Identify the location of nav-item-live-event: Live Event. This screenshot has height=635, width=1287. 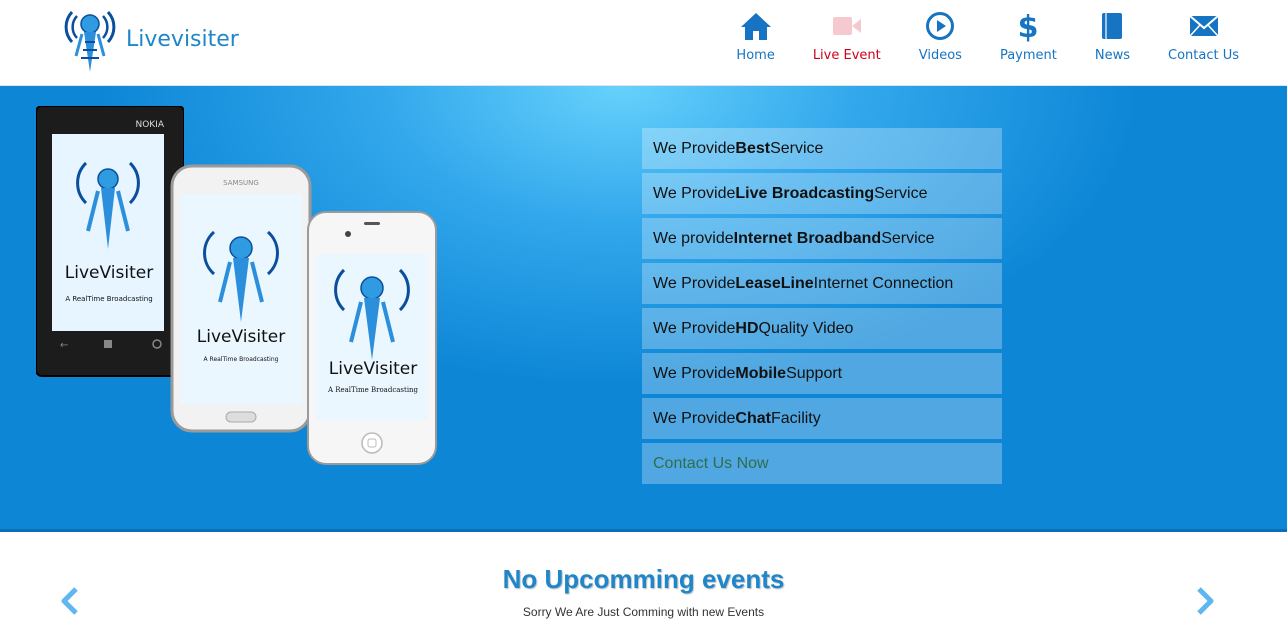
(847, 36).